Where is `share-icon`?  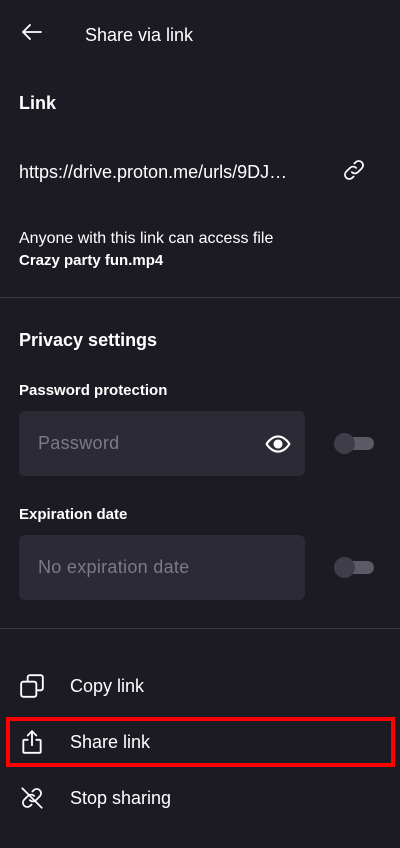 share-icon is located at coordinates (32, 742).